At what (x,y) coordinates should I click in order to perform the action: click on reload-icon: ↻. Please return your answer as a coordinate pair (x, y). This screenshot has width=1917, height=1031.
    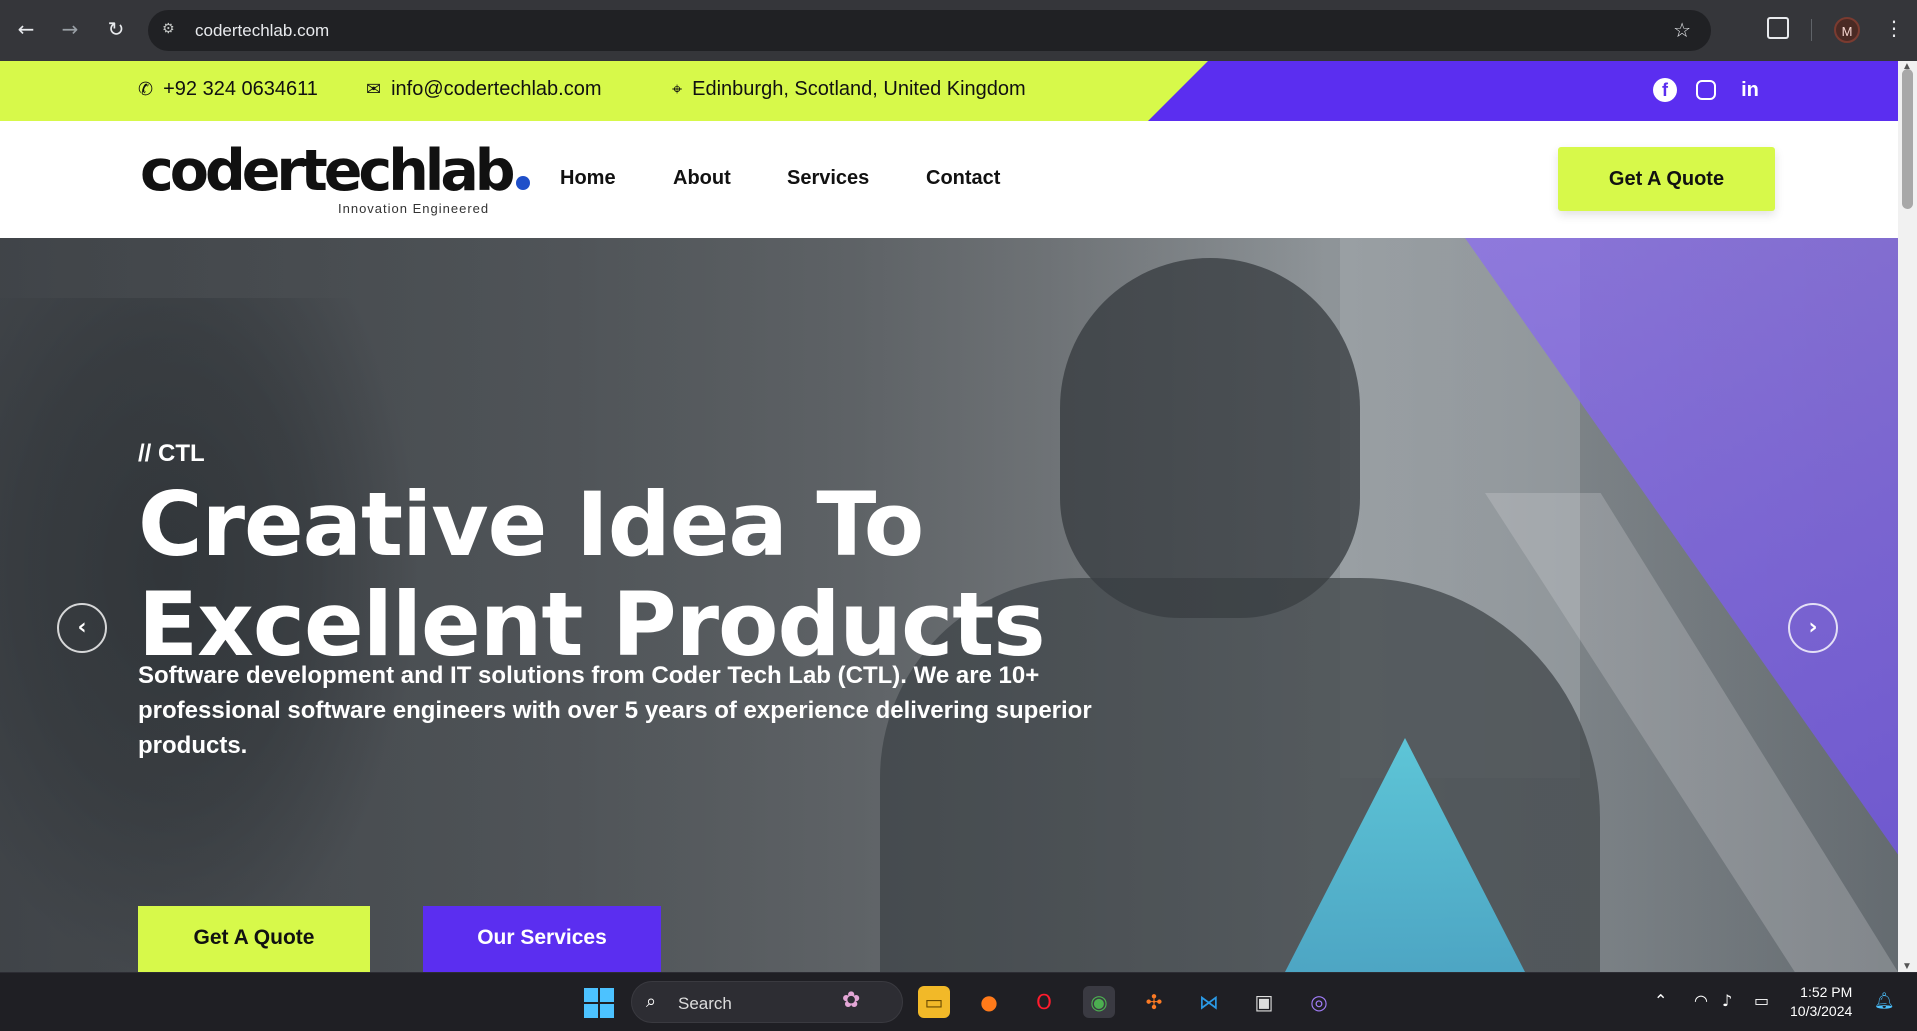
    Looking at the image, I should click on (116, 29).